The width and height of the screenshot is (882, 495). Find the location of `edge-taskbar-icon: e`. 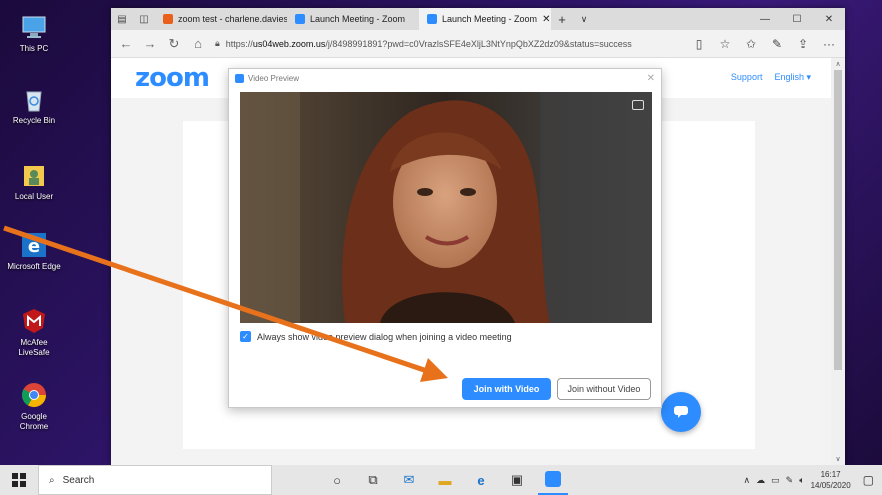

edge-taskbar-icon: e is located at coordinates (481, 480).